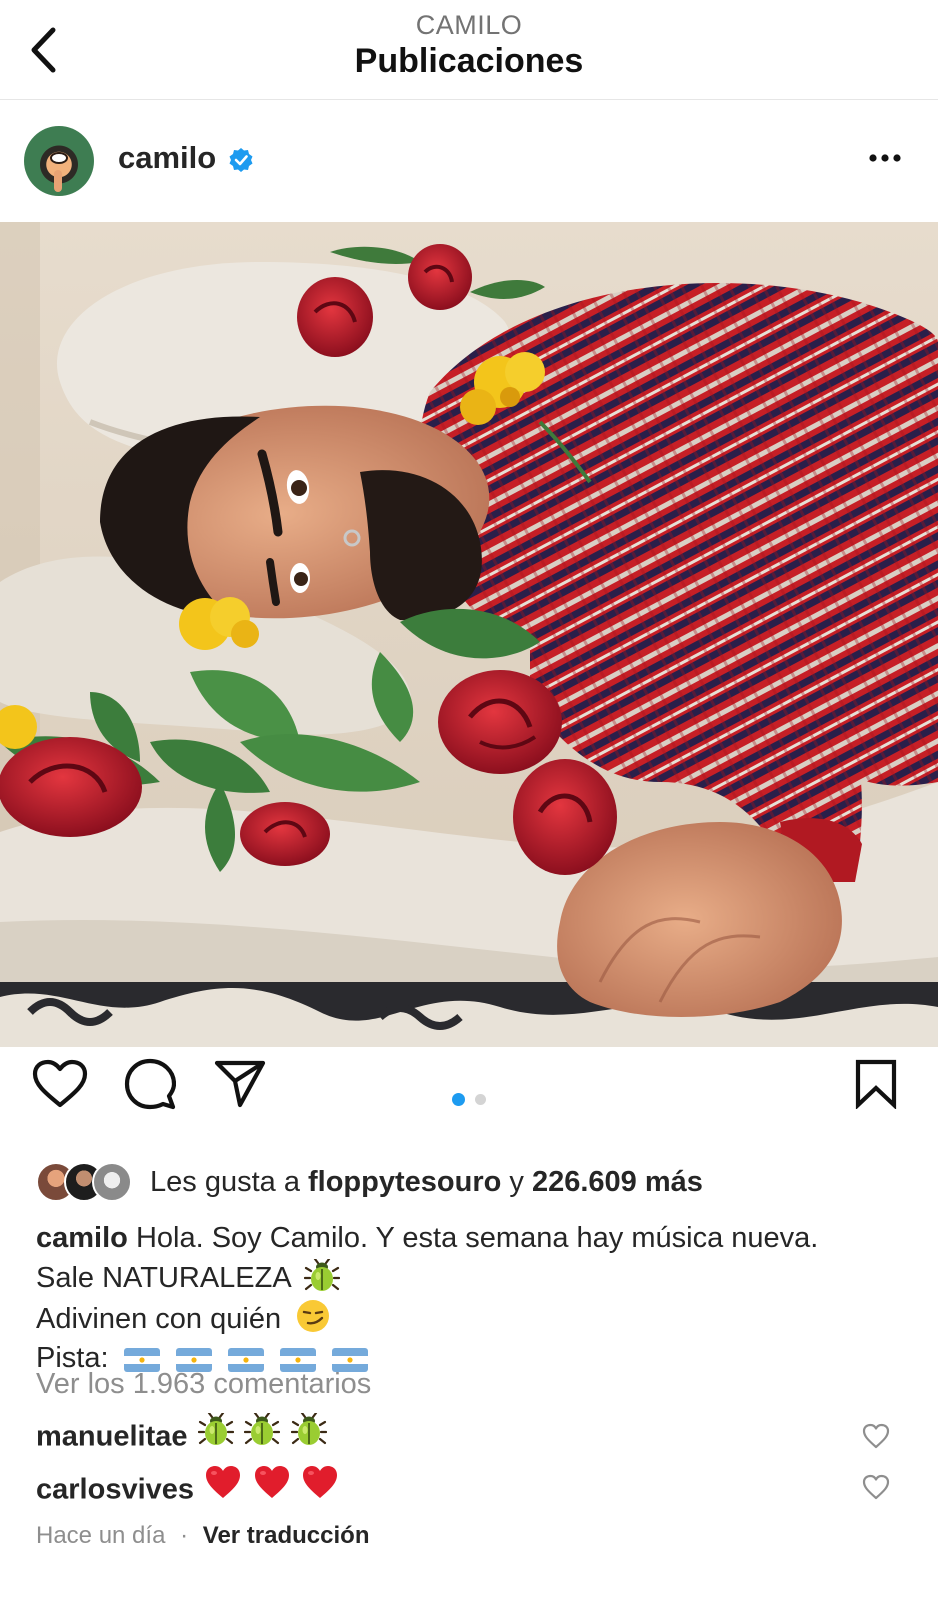 The width and height of the screenshot is (938, 1600). Describe the element at coordinates (82, 1238) in the screenshot. I see `caption-author: camilo` at that location.